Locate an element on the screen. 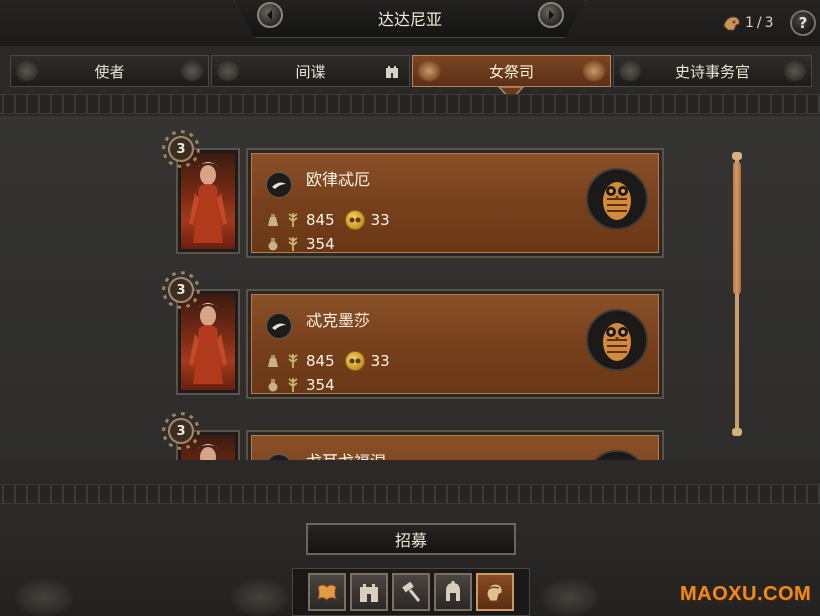 Image resolution: width=820 pixels, height=616 pixels. page-total: 3 is located at coordinates (769, 23).